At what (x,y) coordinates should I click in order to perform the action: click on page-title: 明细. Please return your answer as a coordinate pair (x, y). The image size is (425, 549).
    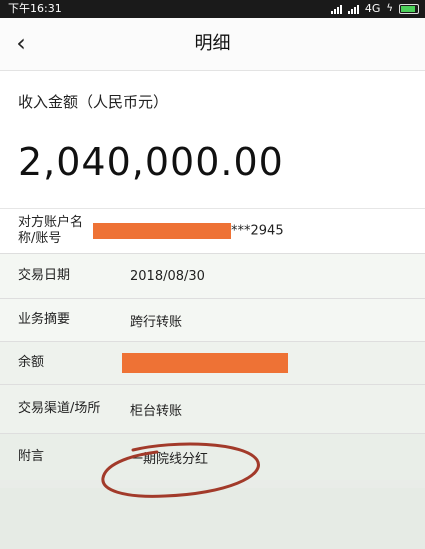
    Looking at the image, I should click on (212, 43).